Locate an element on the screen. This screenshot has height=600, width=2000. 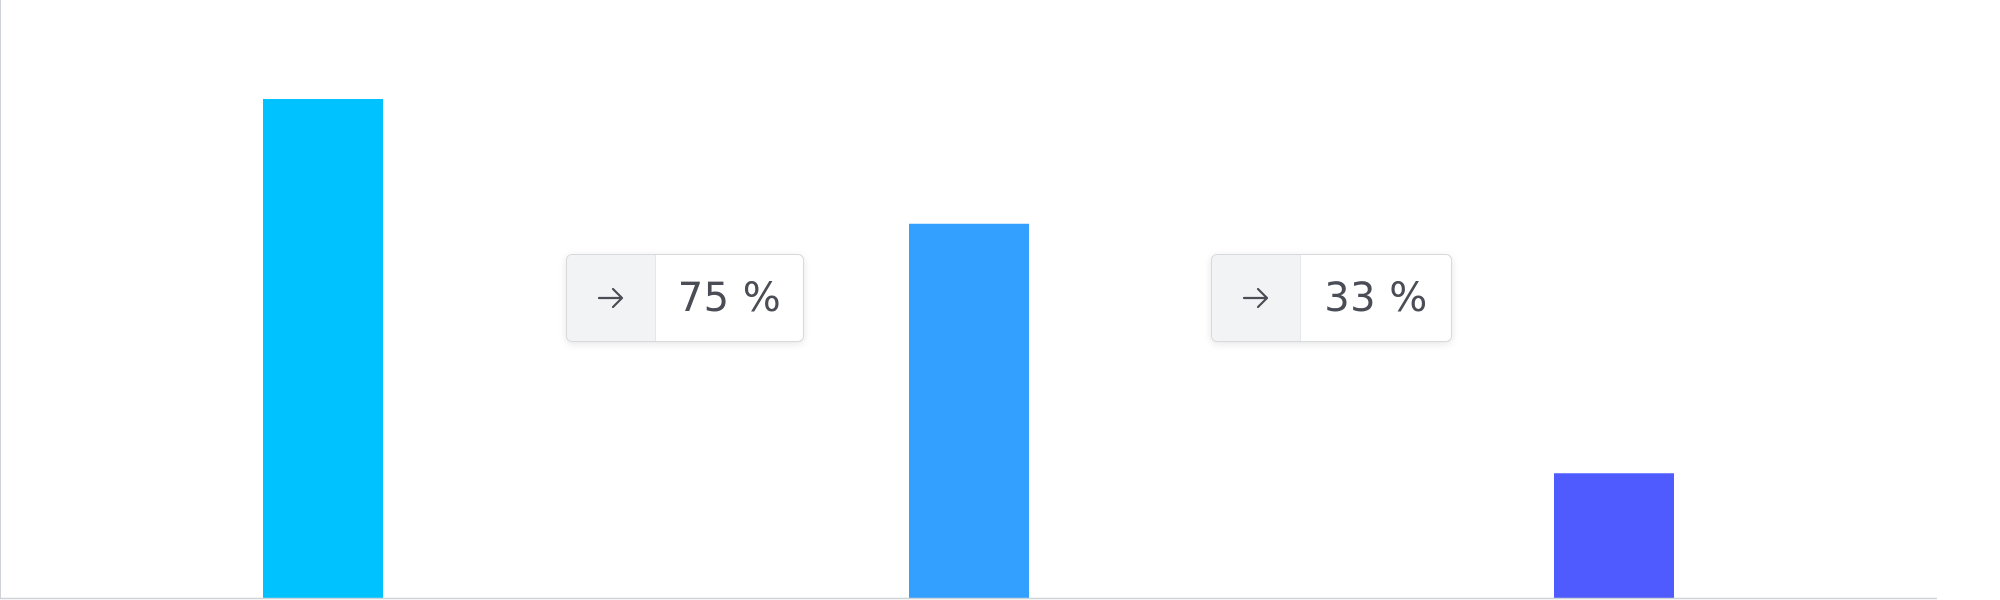
comparison-chip-label: 33 % is located at coordinates (1376, 298).